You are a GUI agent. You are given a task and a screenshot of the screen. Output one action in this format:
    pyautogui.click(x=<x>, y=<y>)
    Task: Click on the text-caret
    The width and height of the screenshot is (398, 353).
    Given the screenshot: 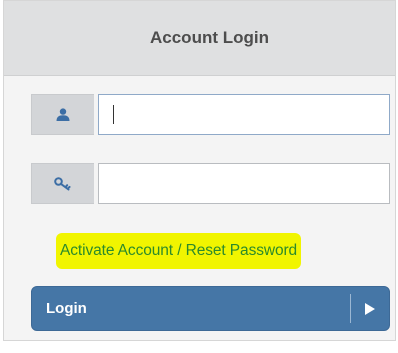 What is the action you would take?
    pyautogui.click(x=113, y=114)
    